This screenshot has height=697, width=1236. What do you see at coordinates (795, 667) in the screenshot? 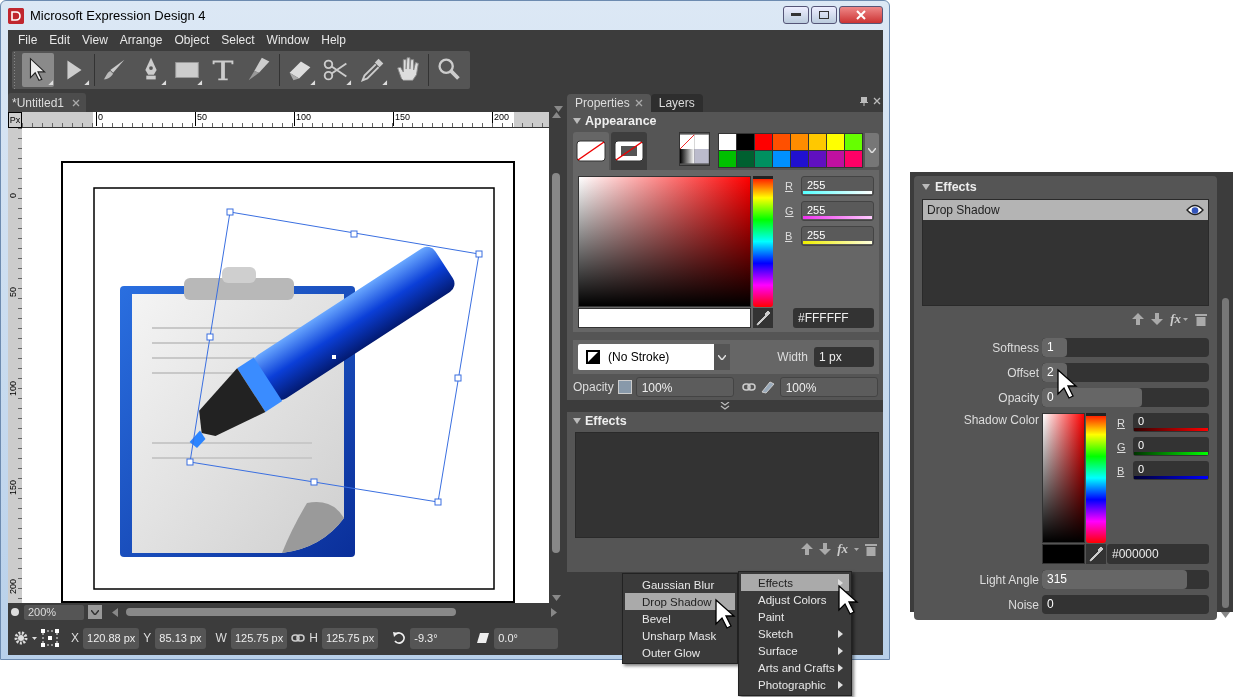
I see `menu-item: Arts and Crafts` at bounding box center [795, 667].